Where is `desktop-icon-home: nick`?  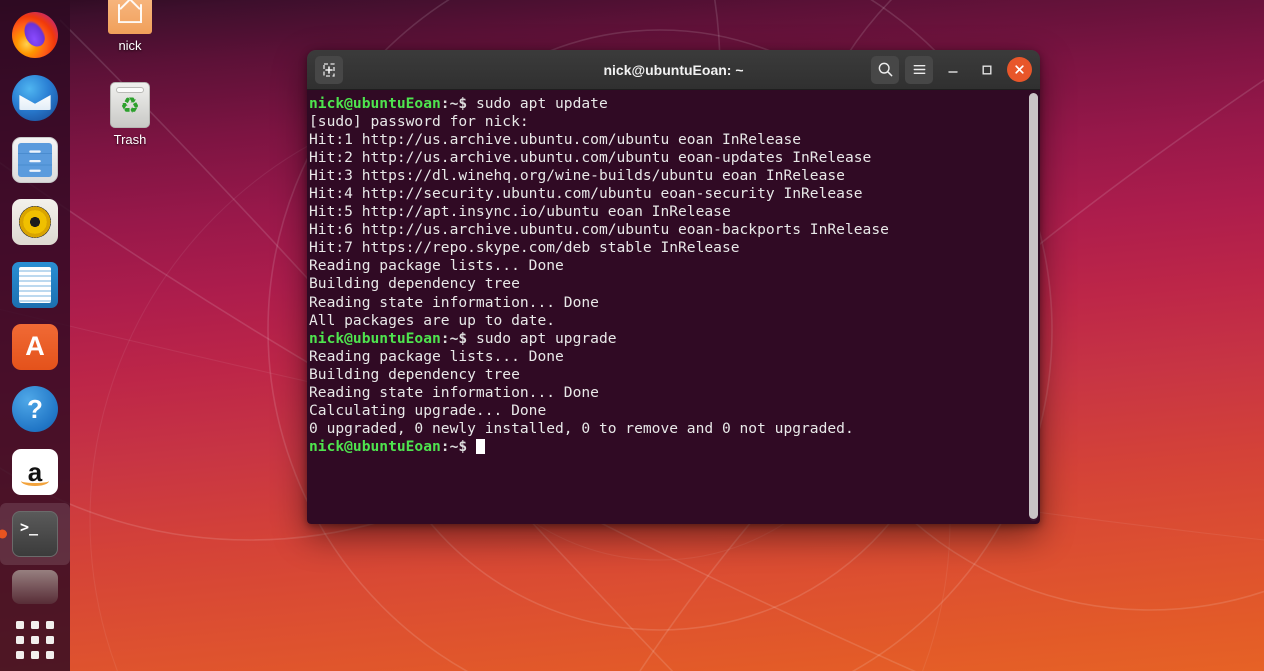 desktop-icon-home: nick is located at coordinates (130, 26).